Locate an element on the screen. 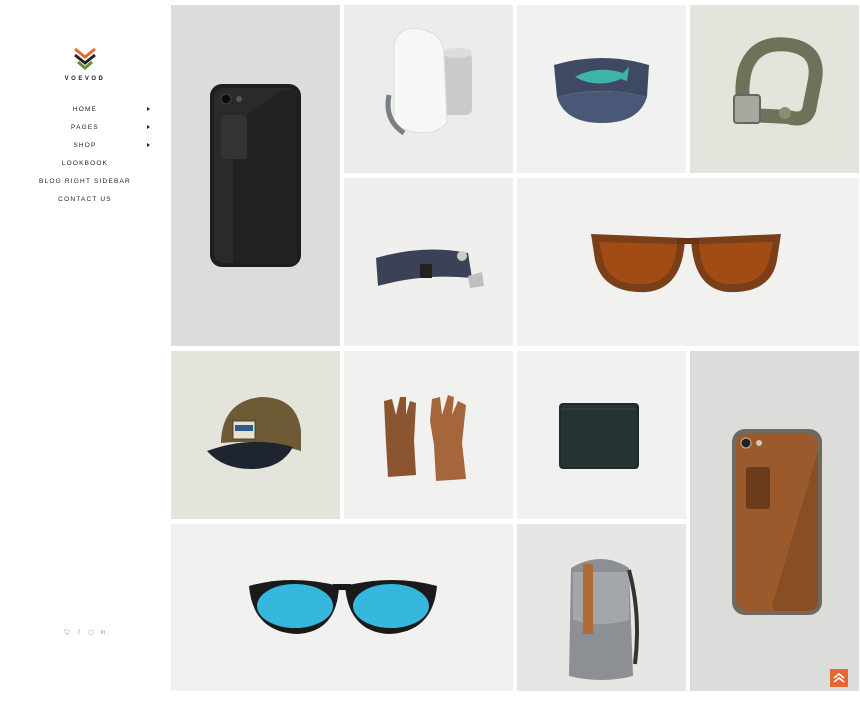 The height and width of the screenshot is (709, 860). product-tile-olive-belt is located at coordinates (774, 89).